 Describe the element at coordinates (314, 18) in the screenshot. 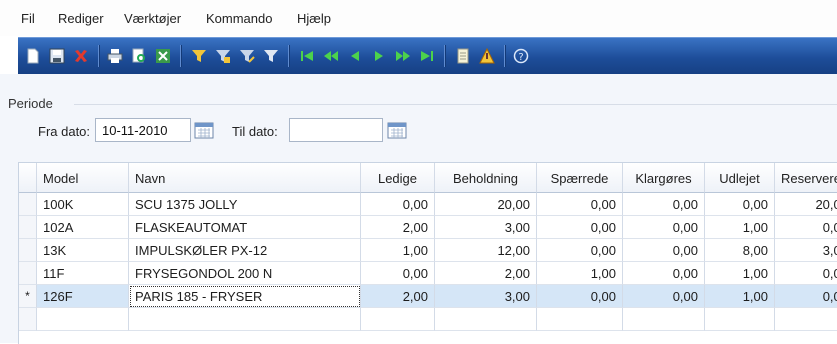

I see `menu-hjaelp: Hjælp` at that location.